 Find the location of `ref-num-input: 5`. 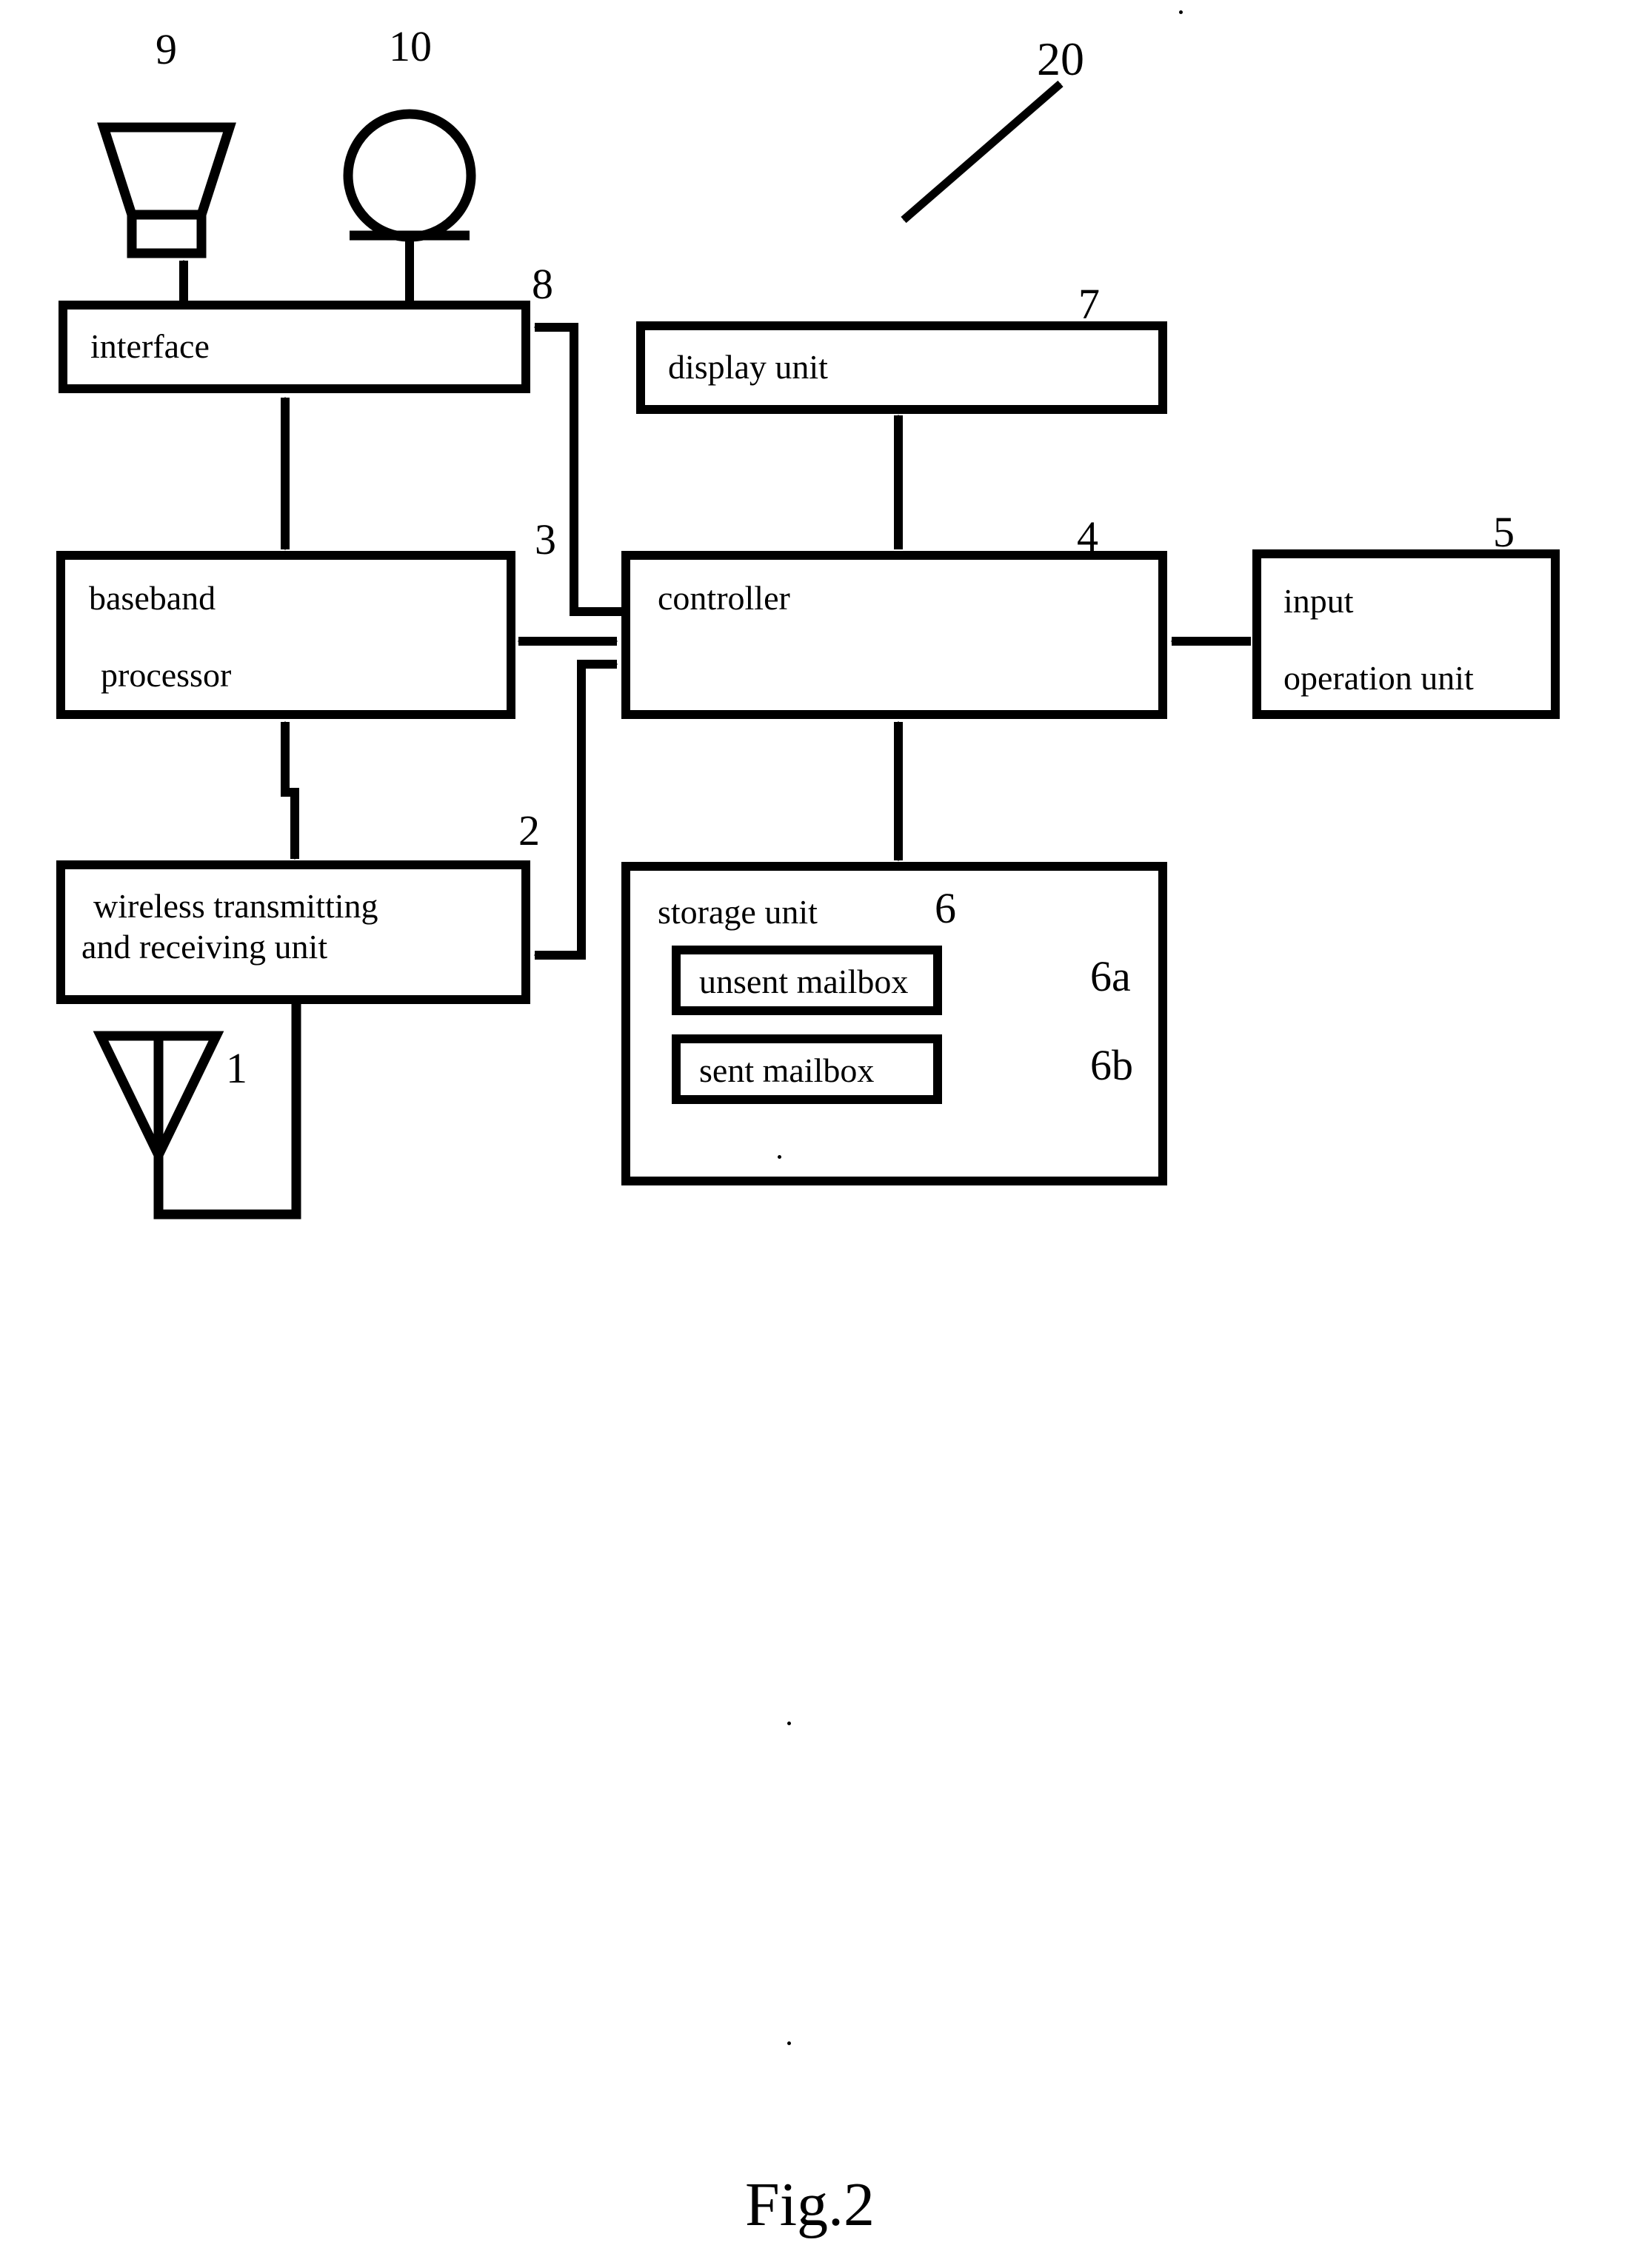

ref-num-input: 5 is located at coordinates (1504, 532).